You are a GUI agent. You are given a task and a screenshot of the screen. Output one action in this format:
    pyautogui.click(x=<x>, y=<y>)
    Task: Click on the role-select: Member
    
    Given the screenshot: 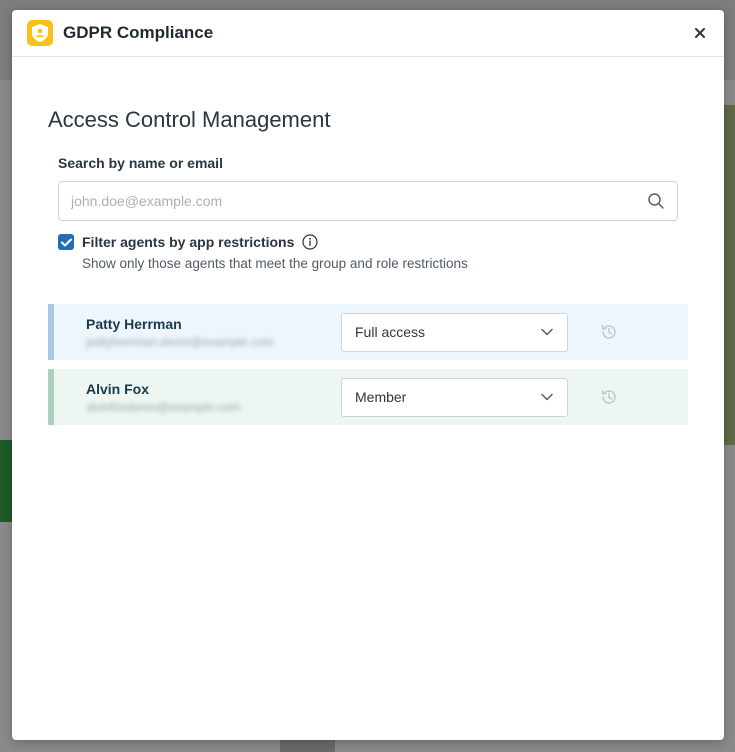 What is the action you would take?
    pyautogui.click(x=454, y=397)
    